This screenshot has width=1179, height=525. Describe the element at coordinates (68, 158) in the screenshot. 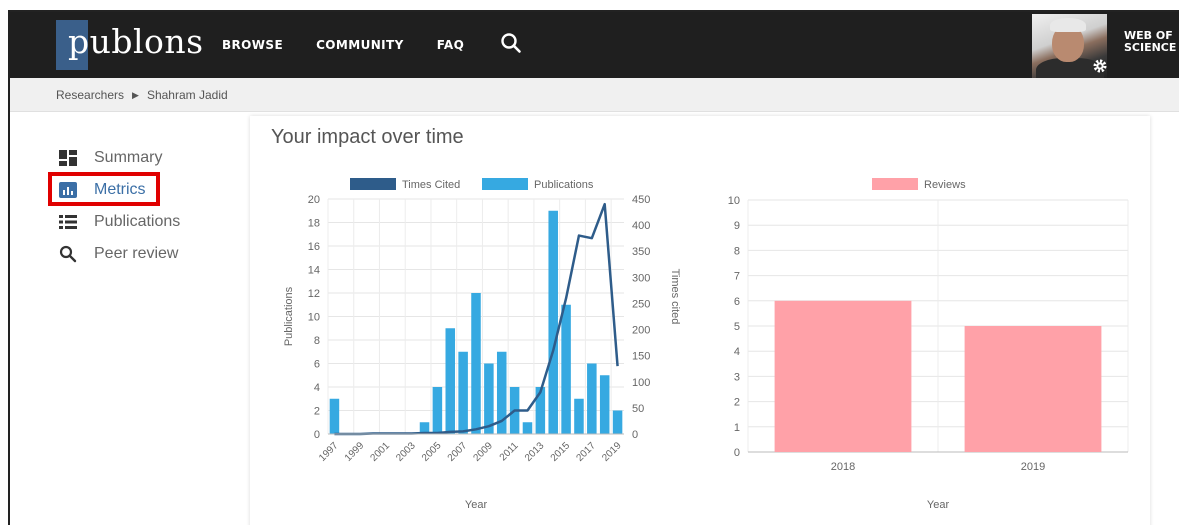

I see `dashboard-icon` at that location.